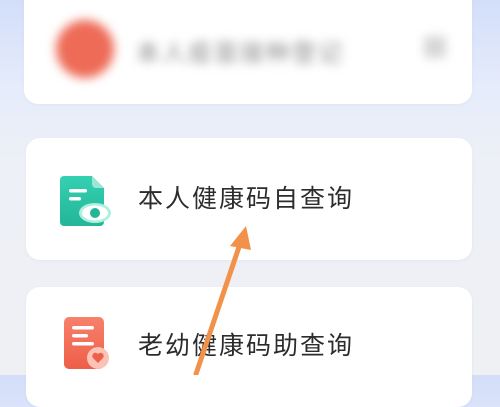  Describe the element at coordinates (240, 53) in the screenshot. I see `registration-label: 本人疫苗接种登记` at that location.